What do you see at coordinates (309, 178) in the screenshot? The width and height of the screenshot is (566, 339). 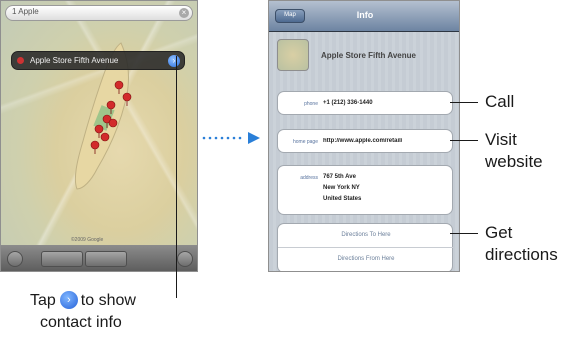 I see `address-label: address` at bounding box center [309, 178].